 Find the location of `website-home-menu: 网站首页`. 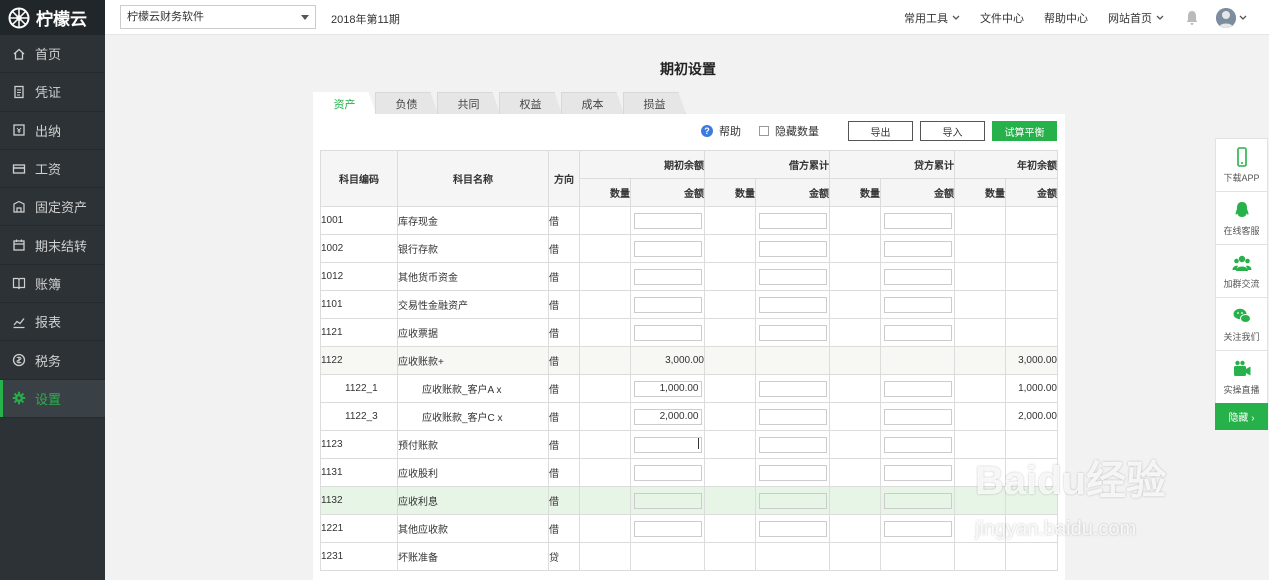

website-home-menu: 网站首页 is located at coordinates (1136, 18).